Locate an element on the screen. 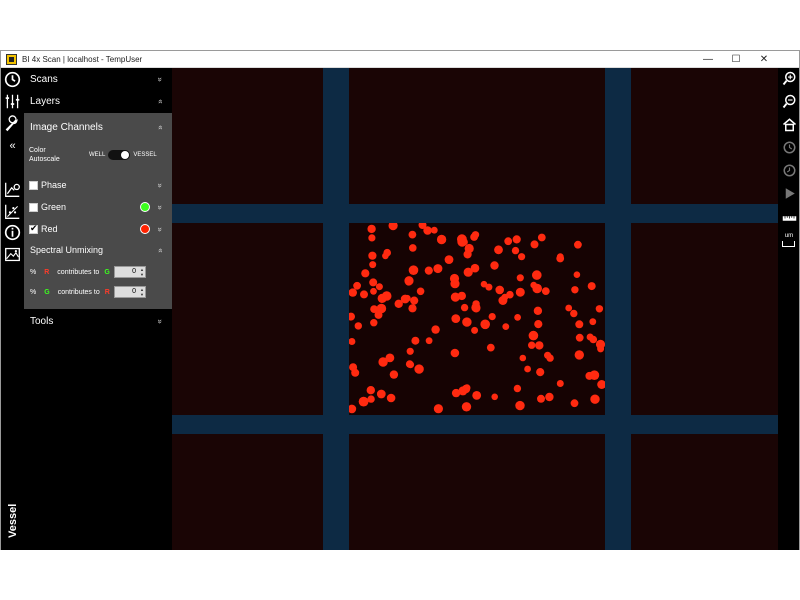 The height and width of the screenshot is (600, 800). image-icon is located at coordinates (12, 254).